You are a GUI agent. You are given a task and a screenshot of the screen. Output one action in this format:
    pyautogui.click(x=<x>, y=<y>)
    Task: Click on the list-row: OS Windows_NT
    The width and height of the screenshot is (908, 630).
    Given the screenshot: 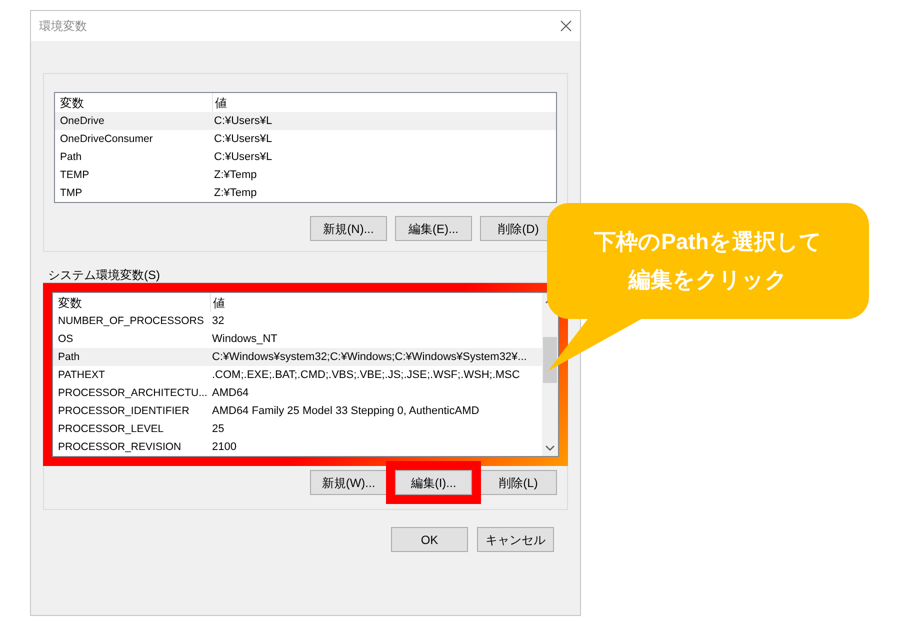 What is the action you would take?
    pyautogui.click(x=297, y=339)
    